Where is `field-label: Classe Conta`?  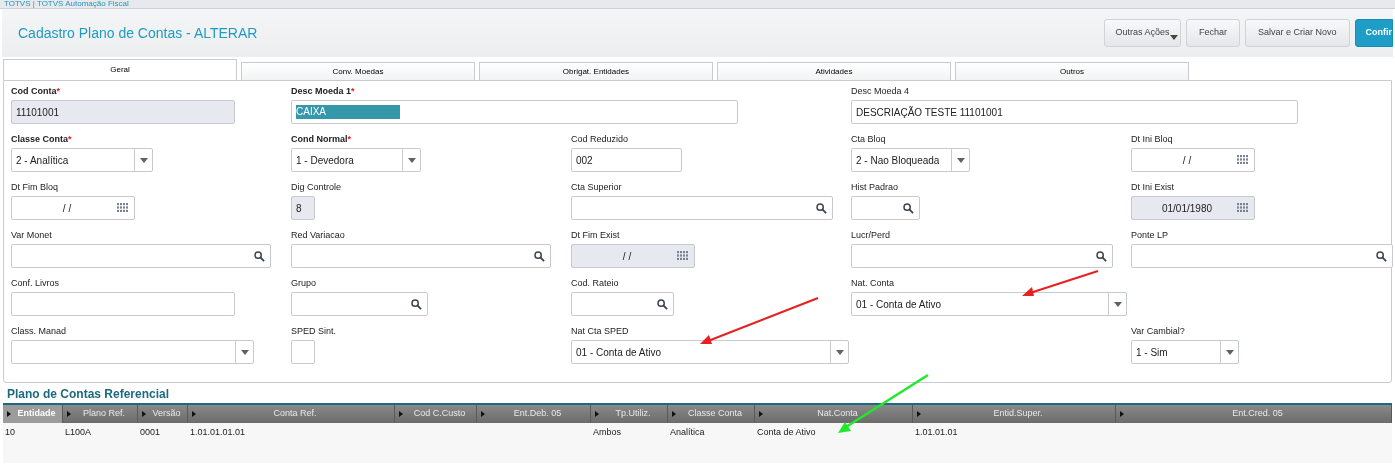 field-label: Classe Conta is located at coordinates (40, 139).